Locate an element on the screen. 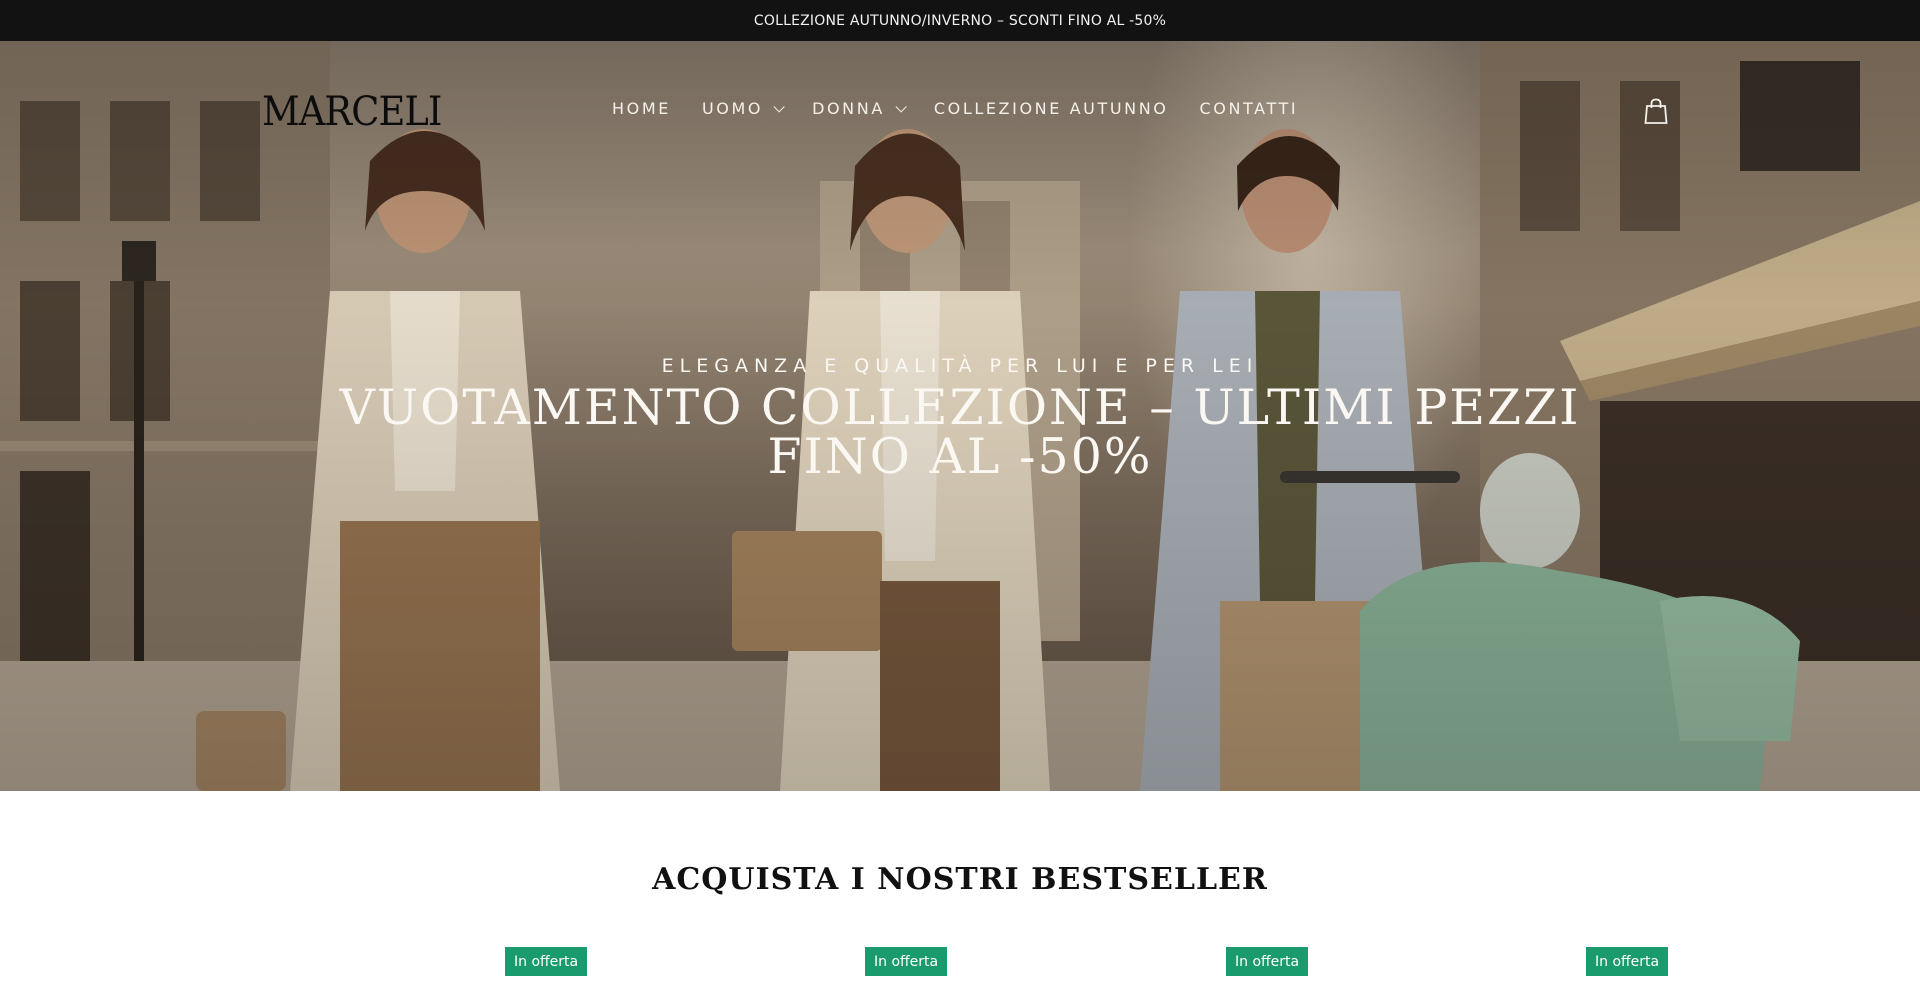  nav-item-label: CONTATTI is located at coordinates (1249, 108).